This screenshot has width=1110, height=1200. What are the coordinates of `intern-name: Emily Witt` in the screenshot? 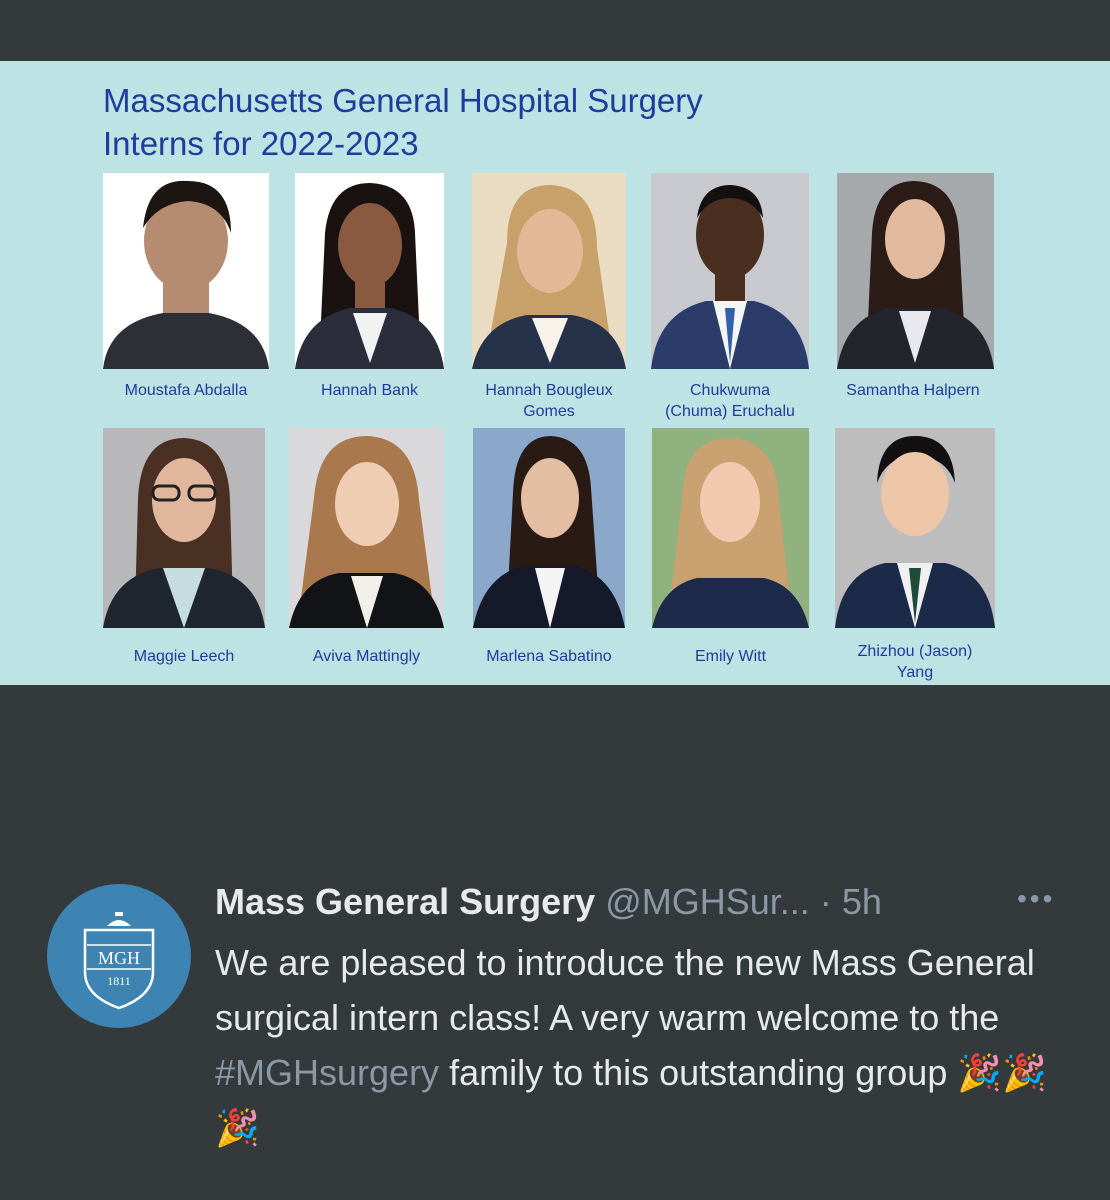 It's located at (730, 656).